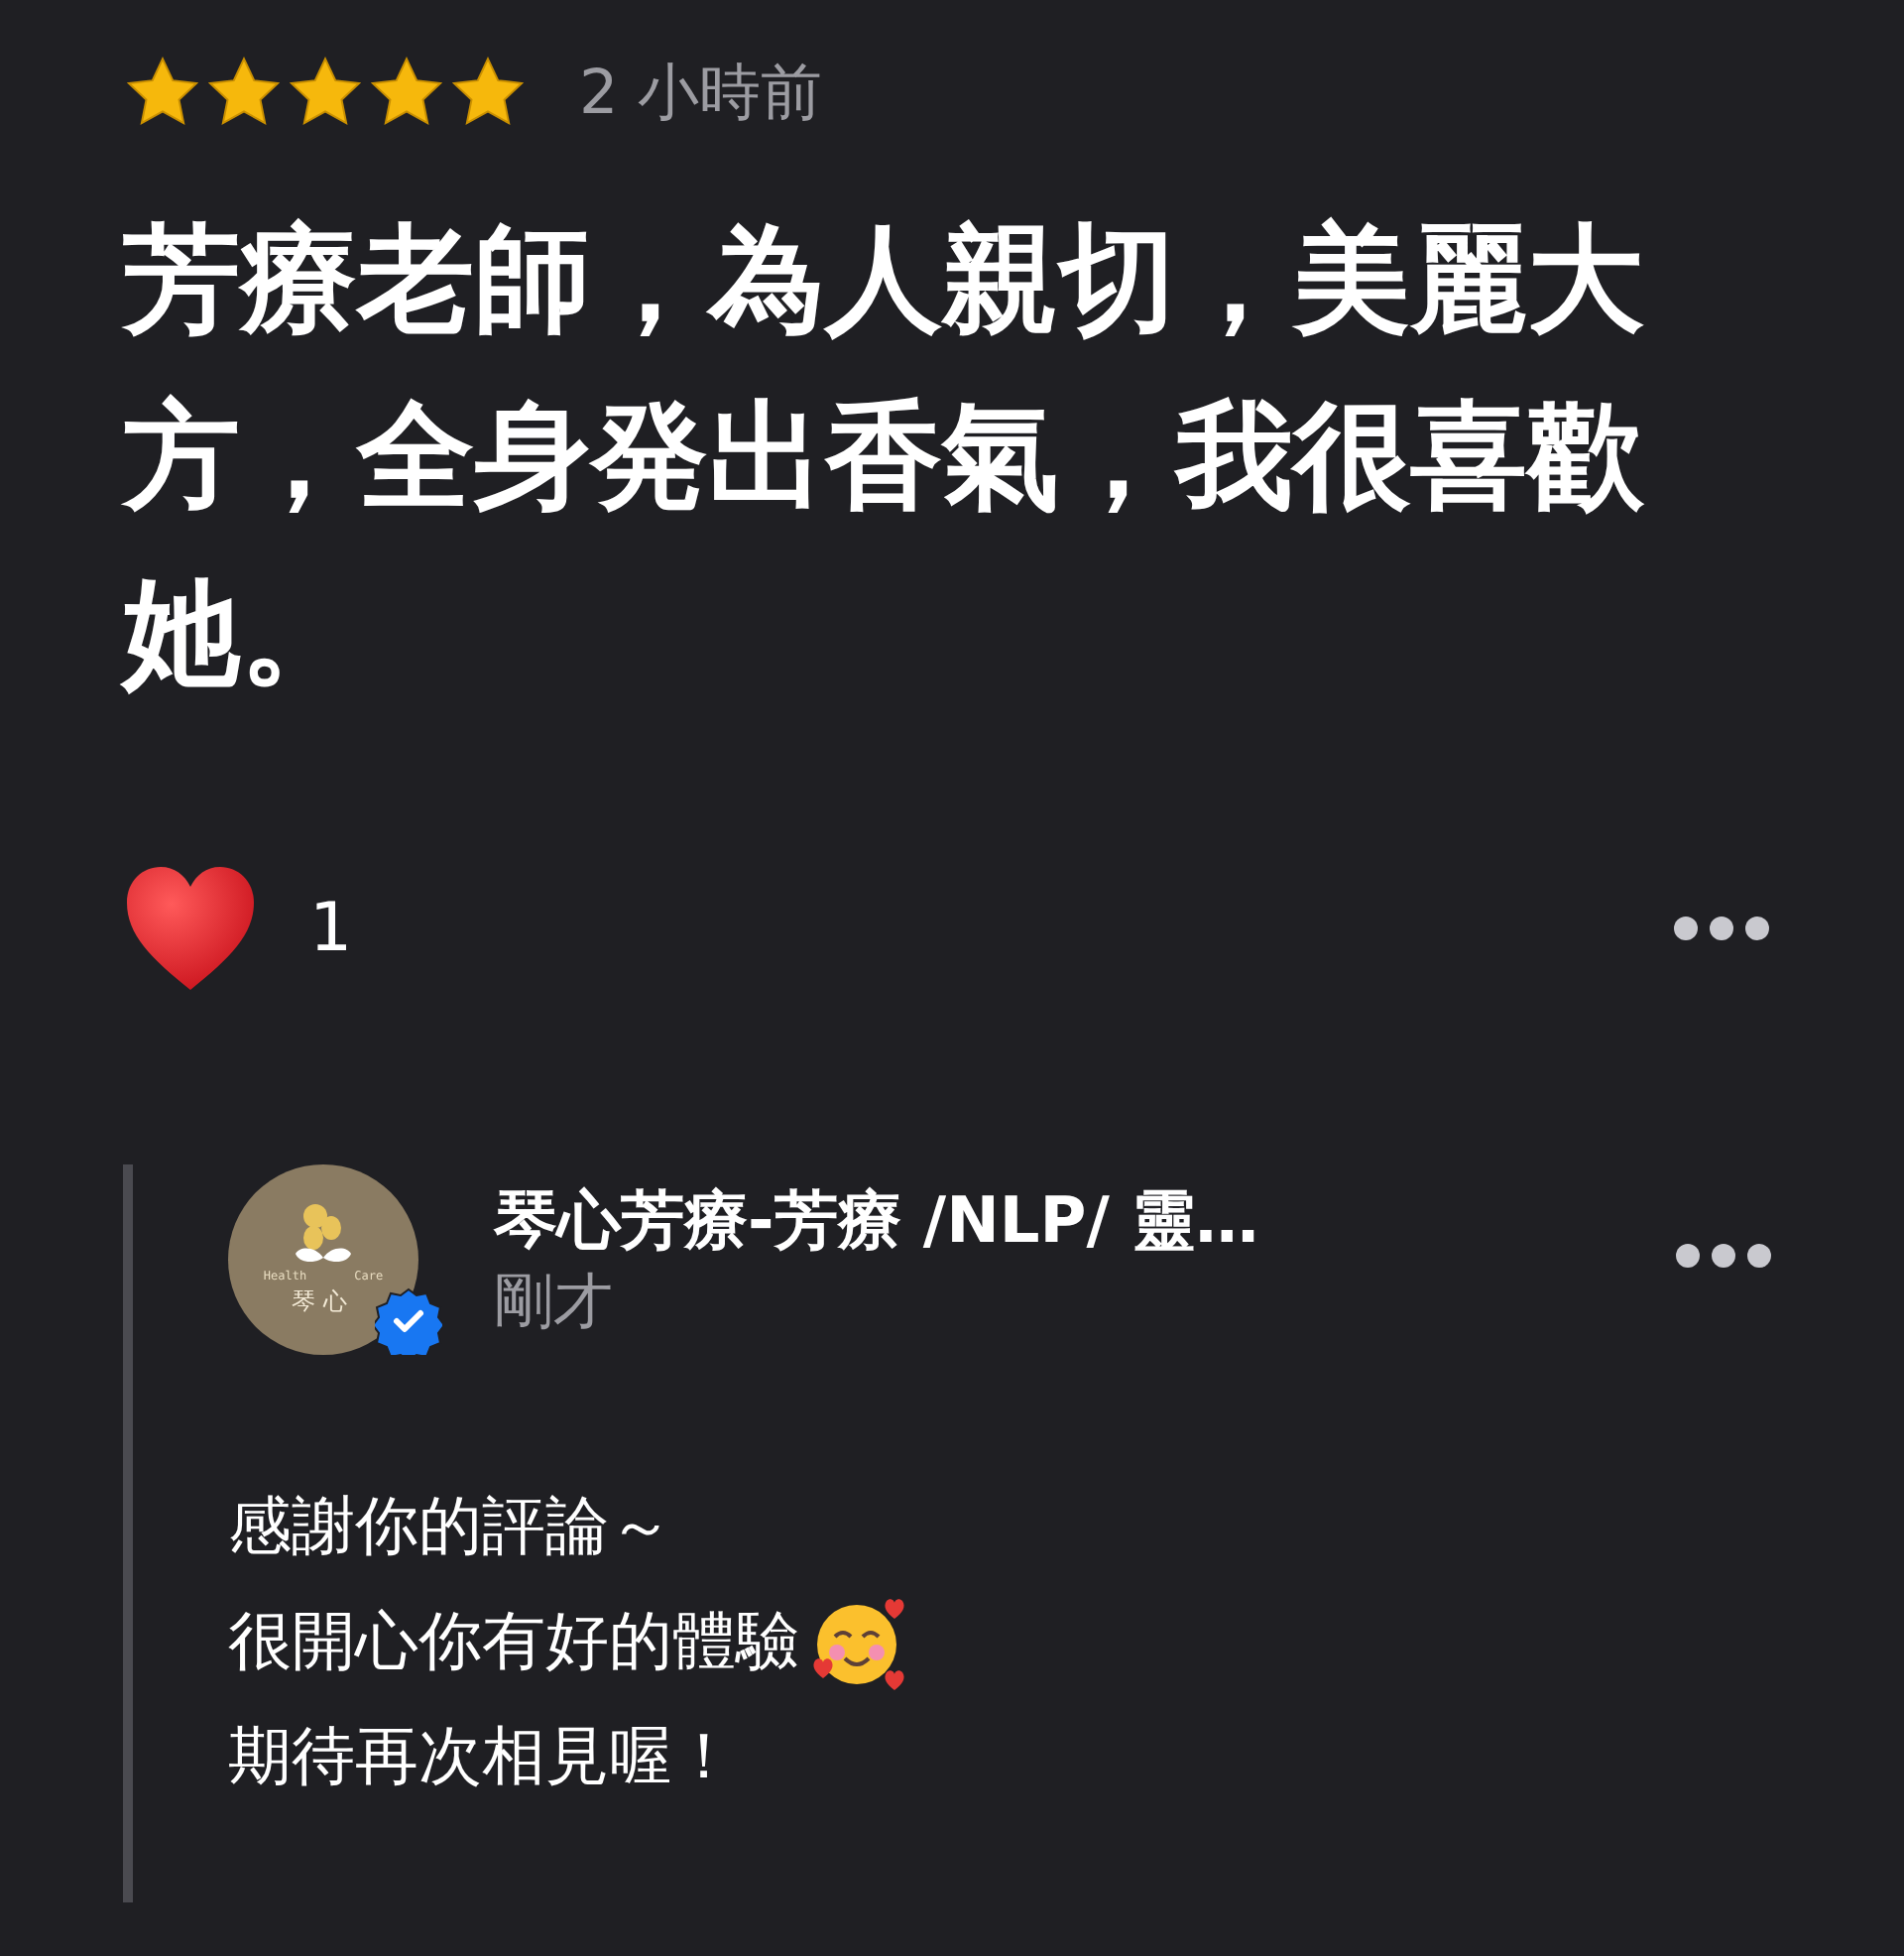 The width and height of the screenshot is (1904, 1956). I want to click on heart-icon, so click(190, 928).